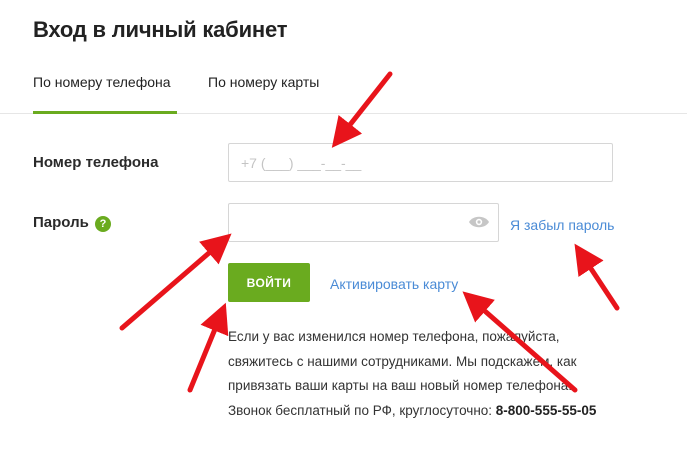  I want to click on active-tab-indicator, so click(105, 112).